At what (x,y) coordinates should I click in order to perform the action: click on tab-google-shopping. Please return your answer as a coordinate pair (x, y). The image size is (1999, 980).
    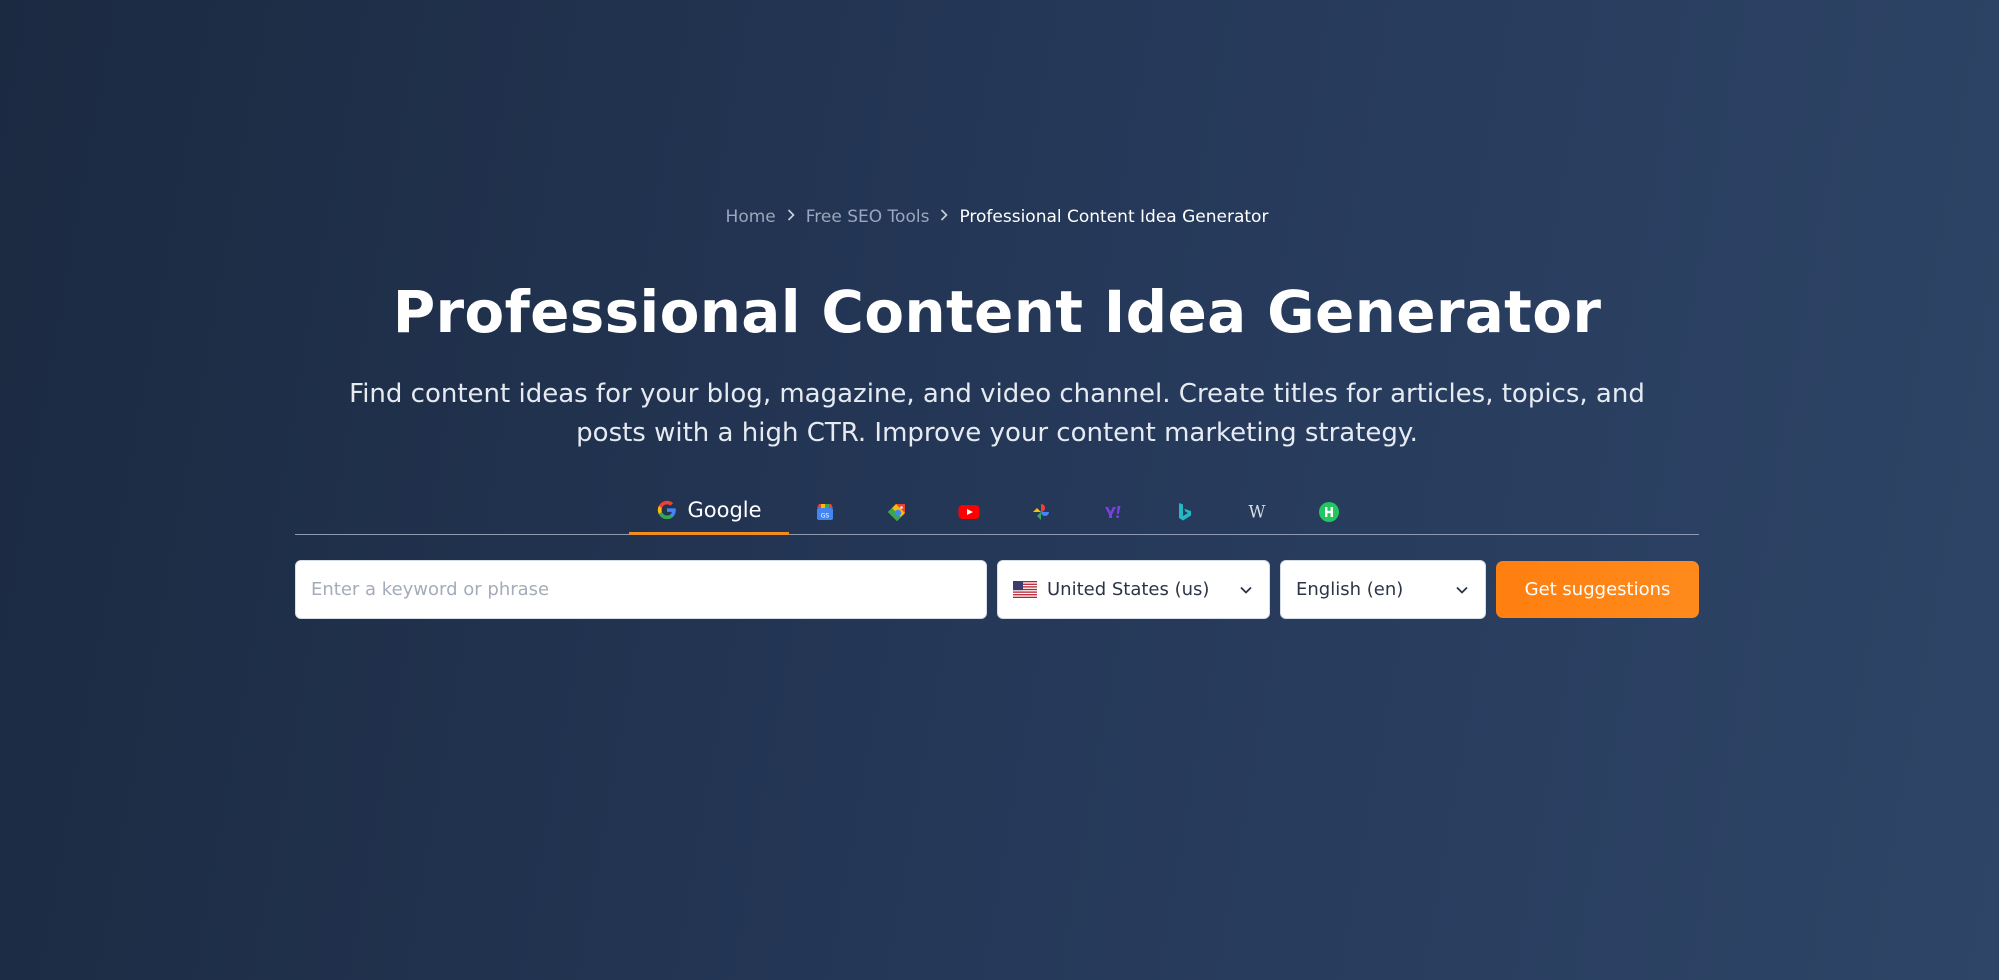
    Looking at the image, I should click on (897, 512).